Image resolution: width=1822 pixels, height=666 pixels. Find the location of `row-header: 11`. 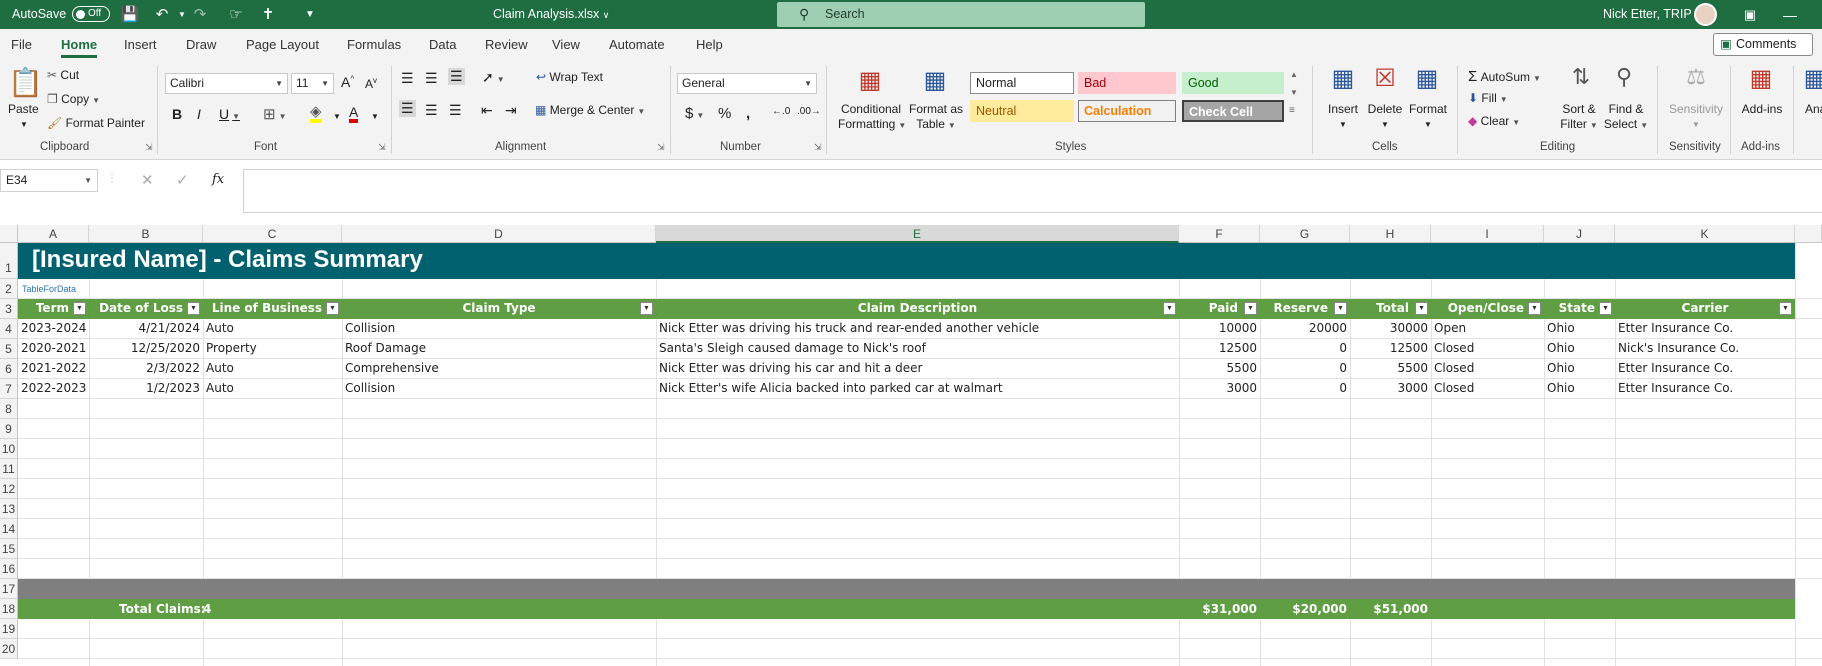

row-header: 11 is located at coordinates (9, 469).